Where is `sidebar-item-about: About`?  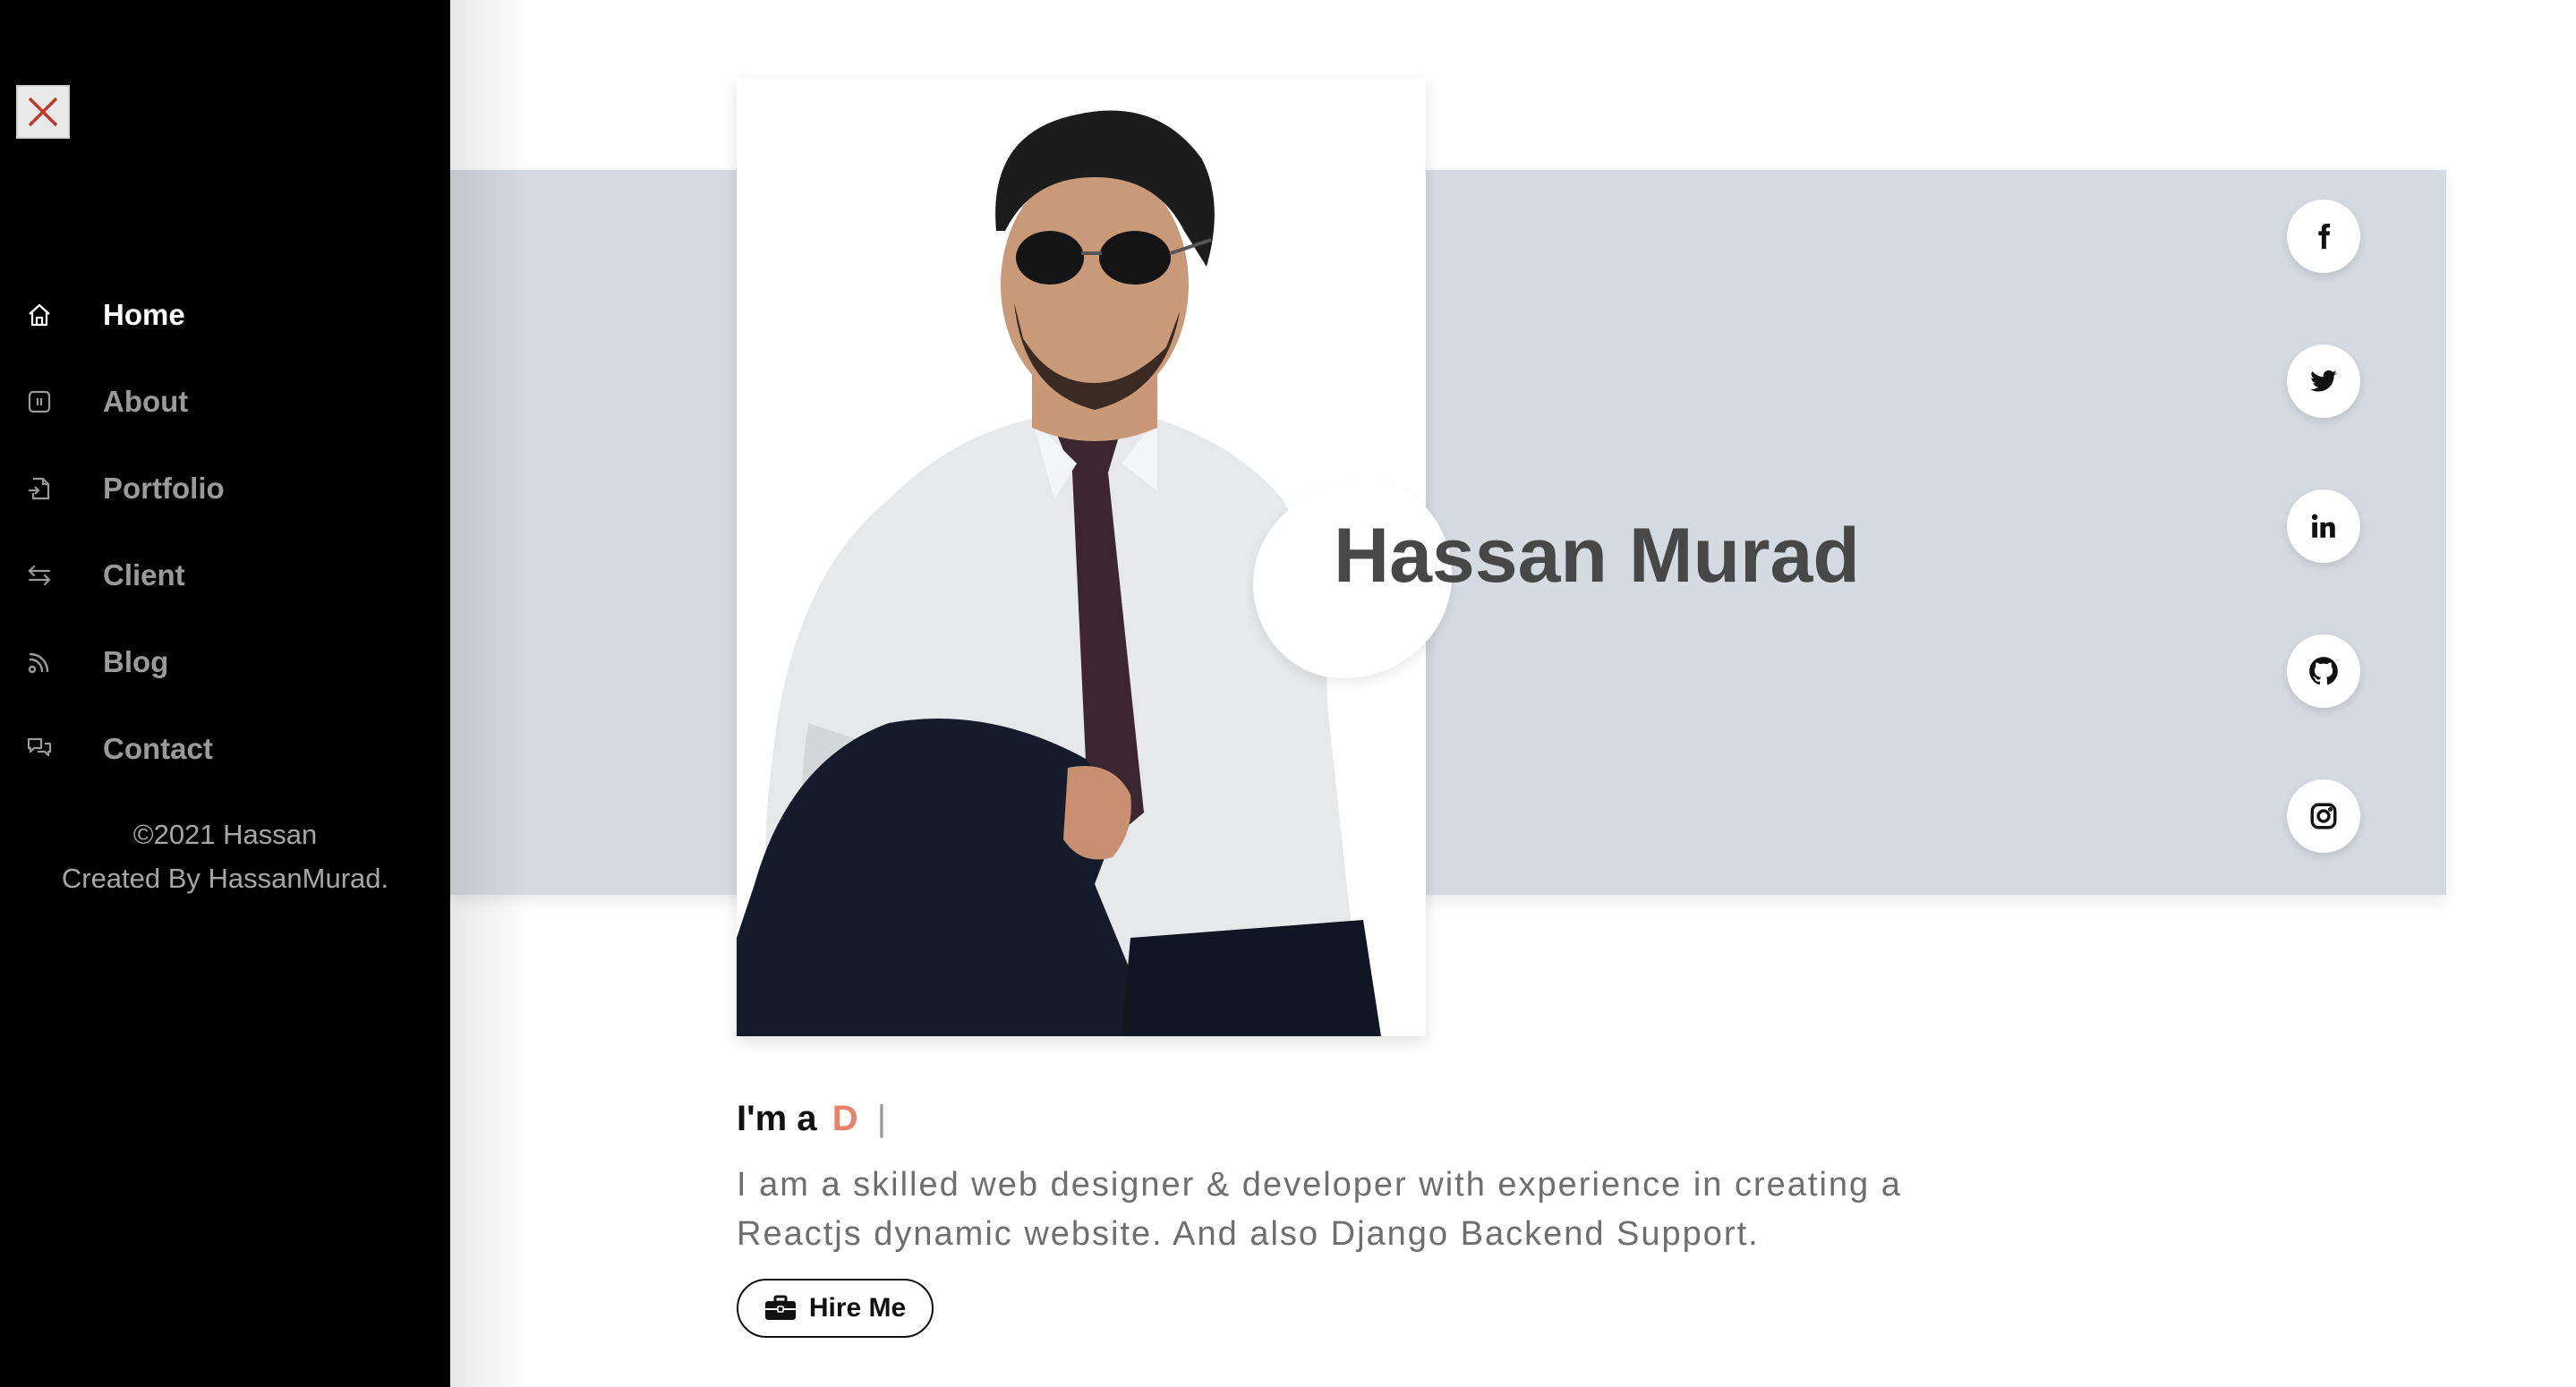
sidebar-item-about: About is located at coordinates (225, 402).